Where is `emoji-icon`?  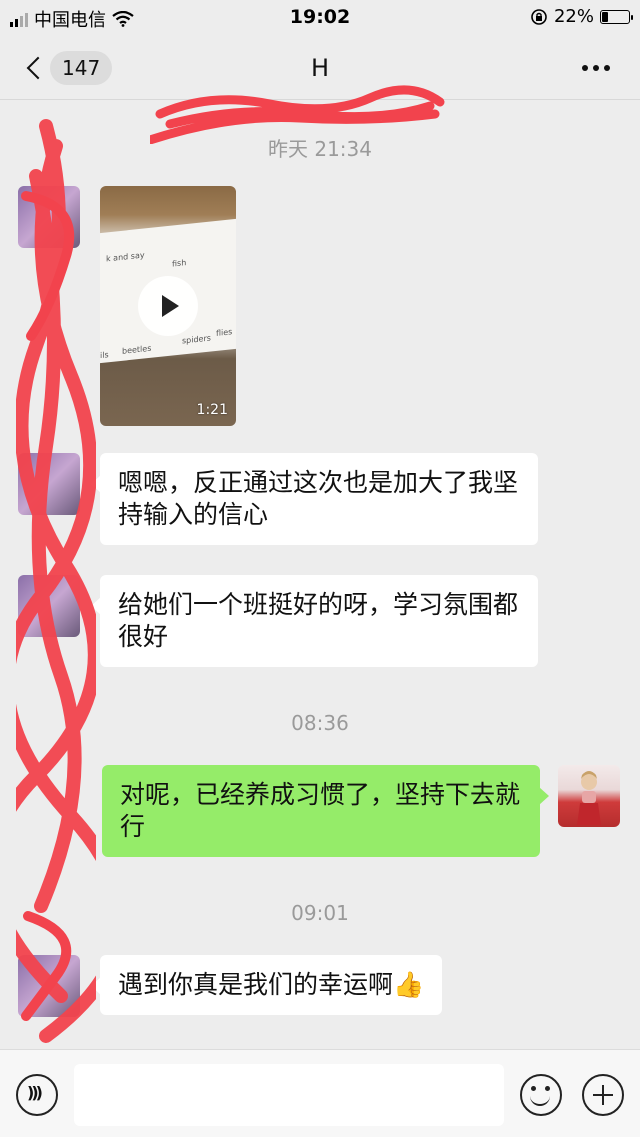
emoji-icon is located at coordinates (541, 1095).